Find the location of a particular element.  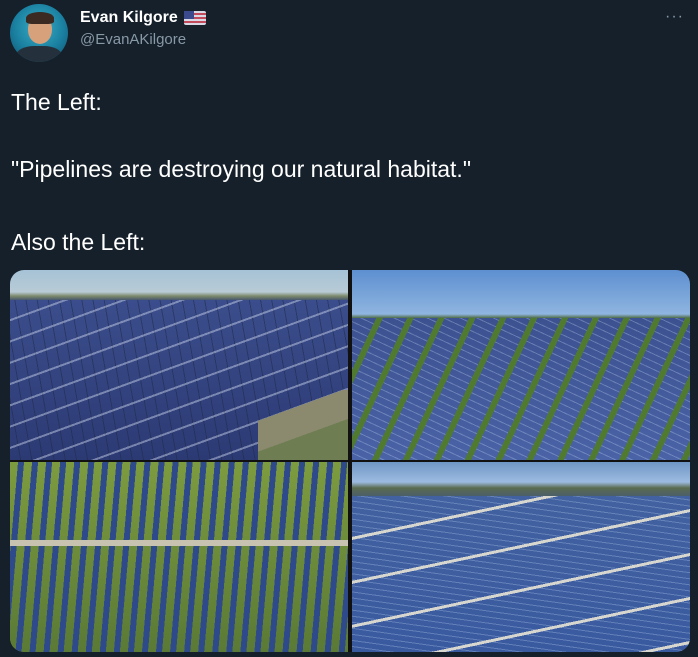

author-names: Evan Kilgore @EvanAKilgore is located at coordinates (143, 29).